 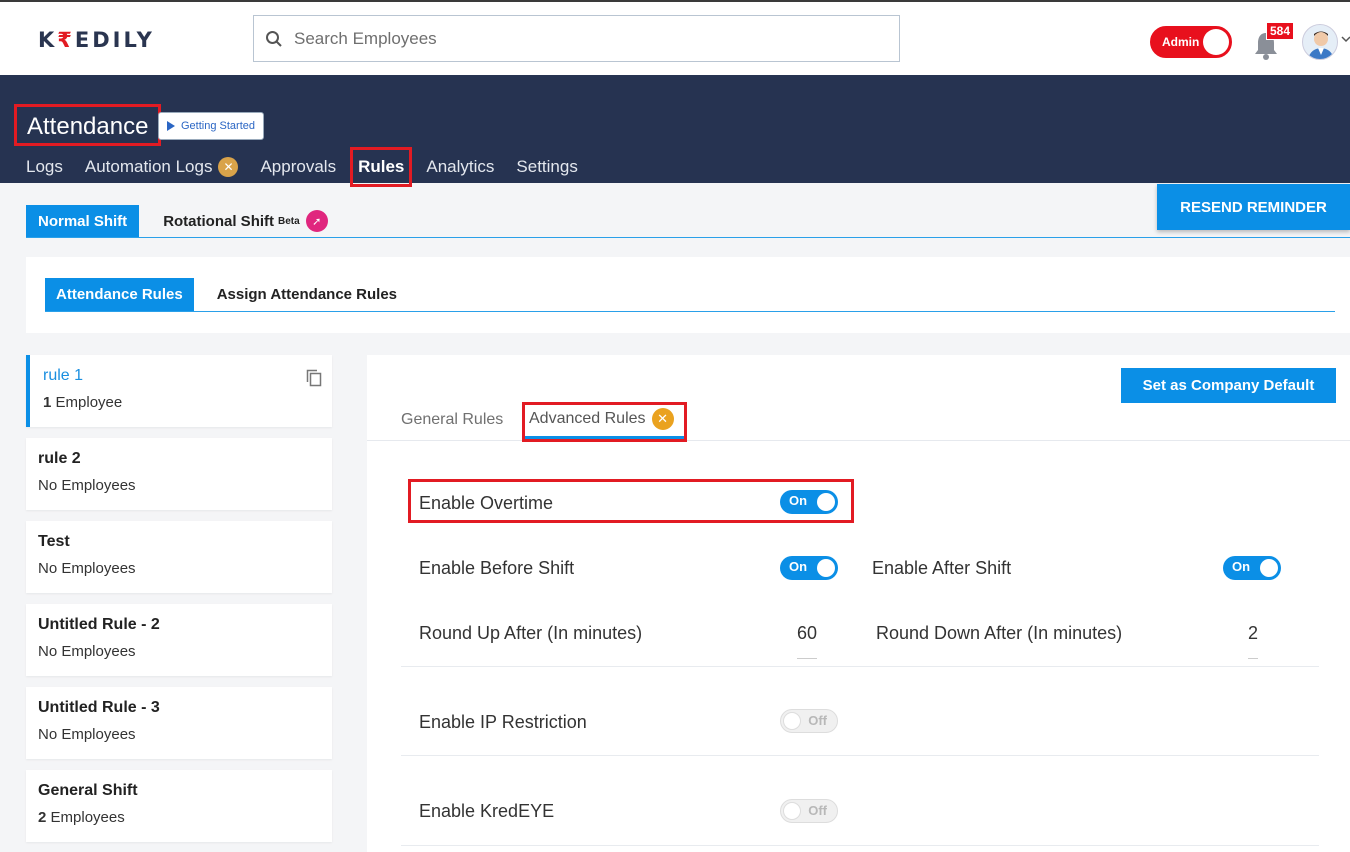 I want to click on tab-normal-shift: Normal Shift, so click(x=83, y=221).